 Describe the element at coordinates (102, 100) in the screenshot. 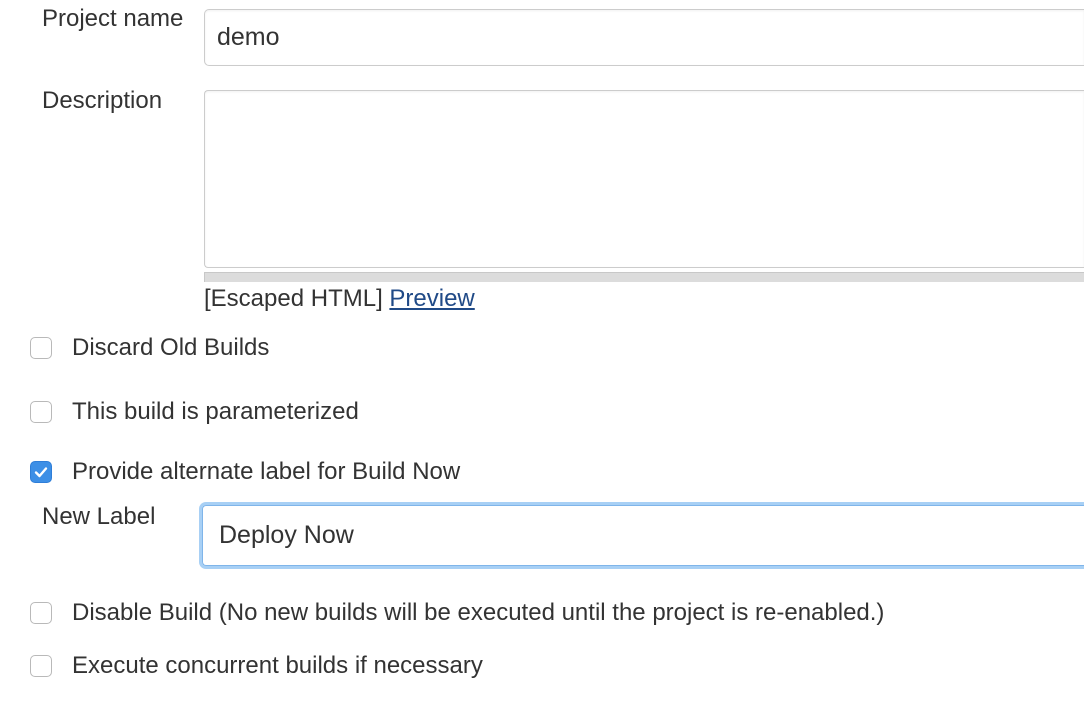

I see `description-label: Description` at that location.